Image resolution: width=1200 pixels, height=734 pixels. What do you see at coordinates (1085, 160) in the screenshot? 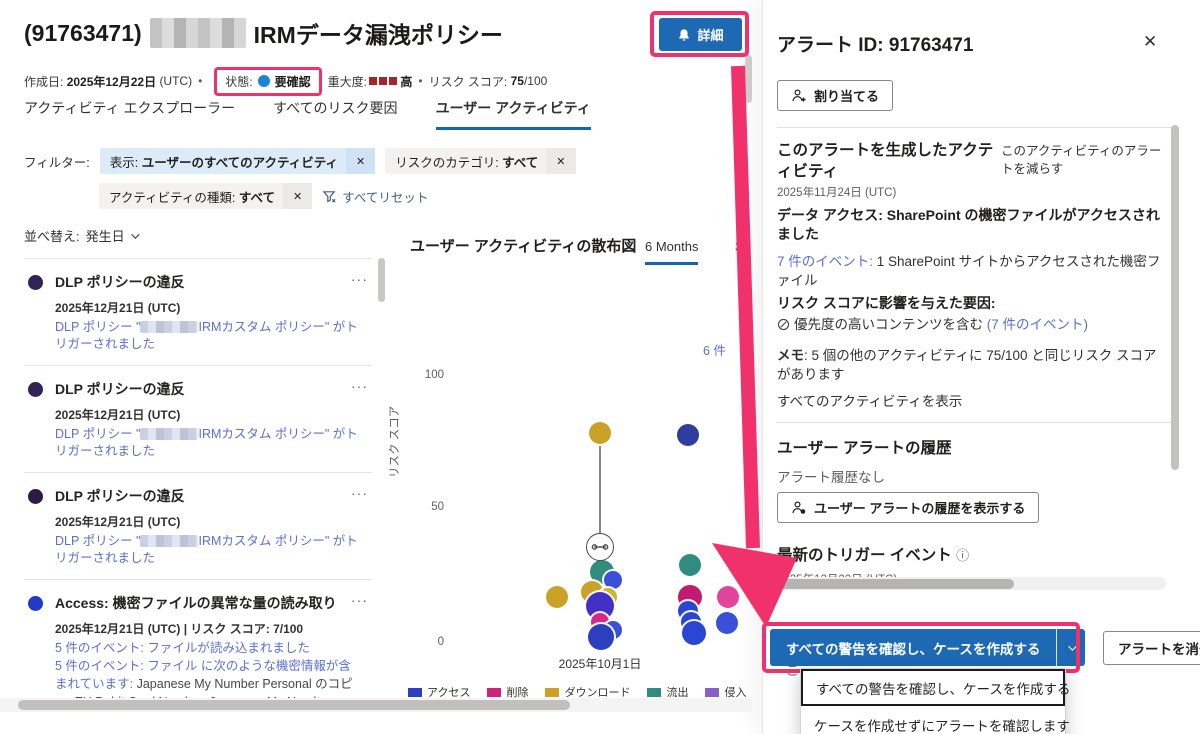
I see `reduce-alerts-link: このアクティビティのアラートを減らす` at bounding box center [1085, 160].